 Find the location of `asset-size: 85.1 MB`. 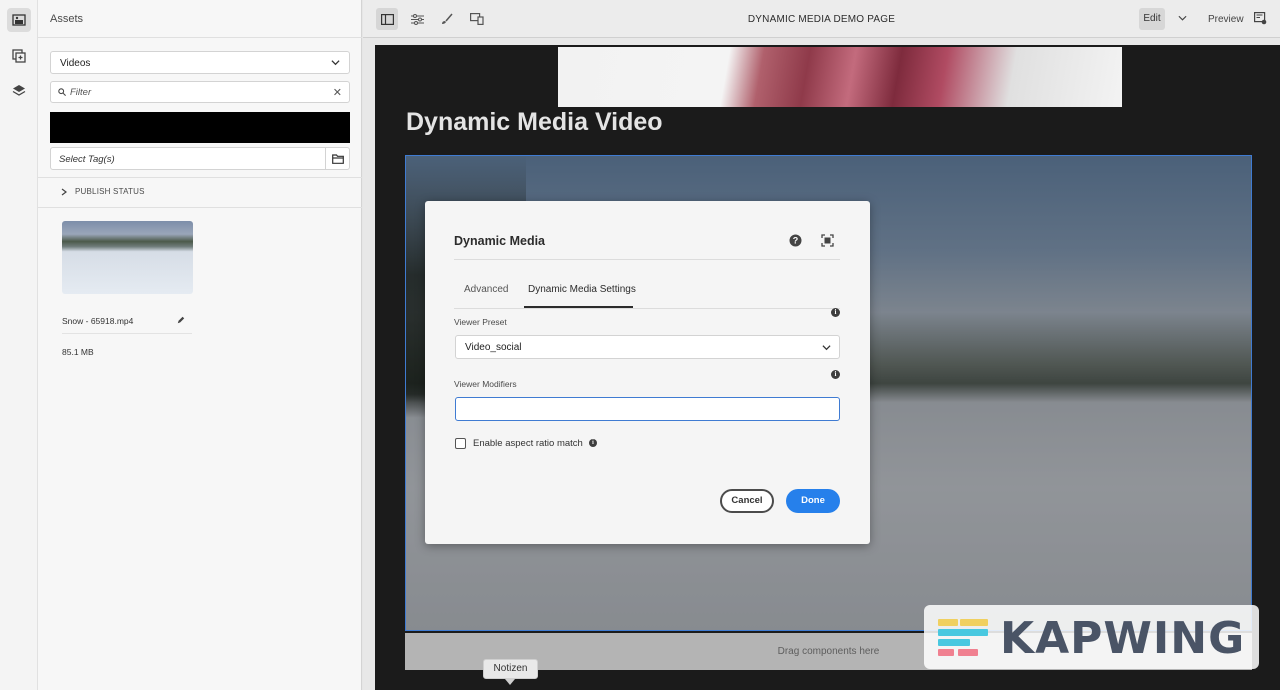

asset-size: 85.1 MB is located at coordinates (78, 352).